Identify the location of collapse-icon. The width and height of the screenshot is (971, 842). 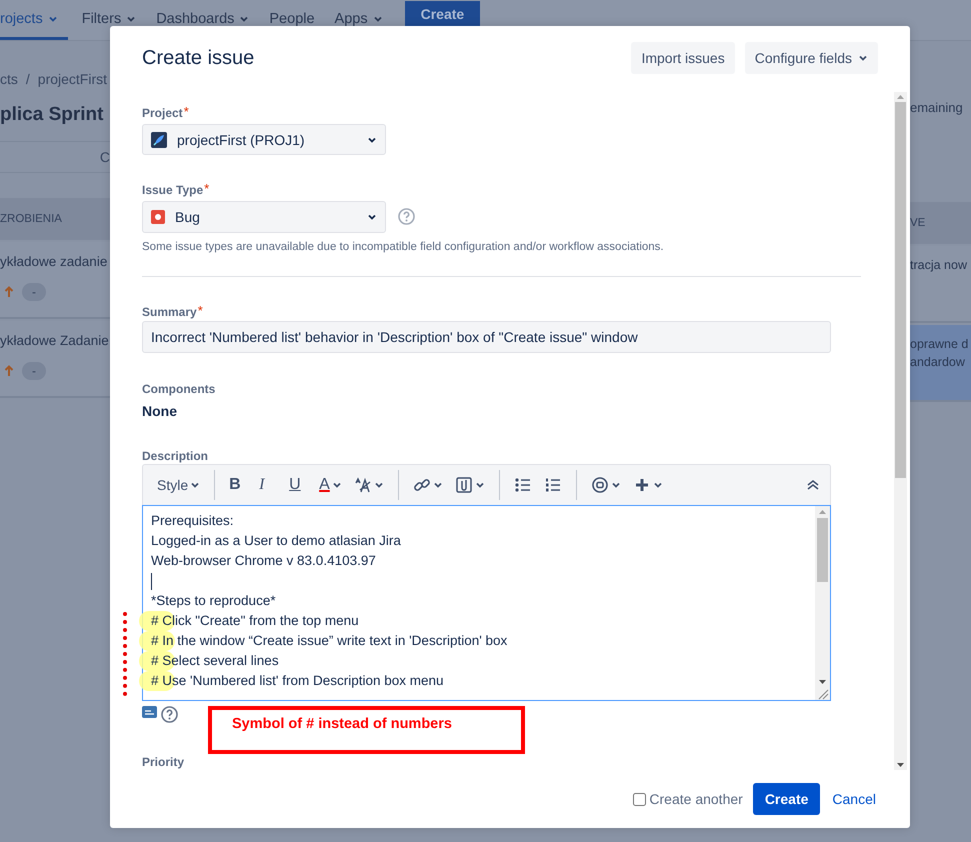
(813, 484).